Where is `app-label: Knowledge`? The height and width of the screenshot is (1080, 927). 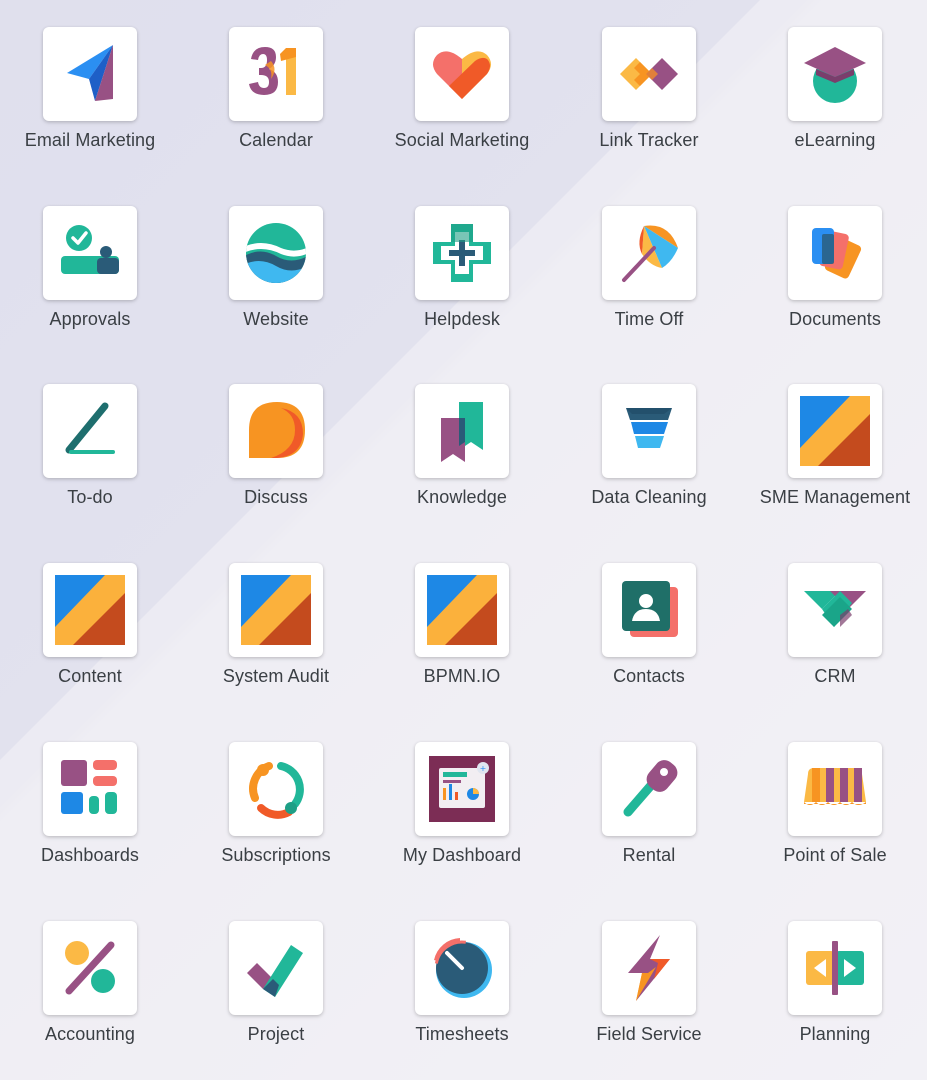
app-label: Knowledge is located at coordinates (462, 497).